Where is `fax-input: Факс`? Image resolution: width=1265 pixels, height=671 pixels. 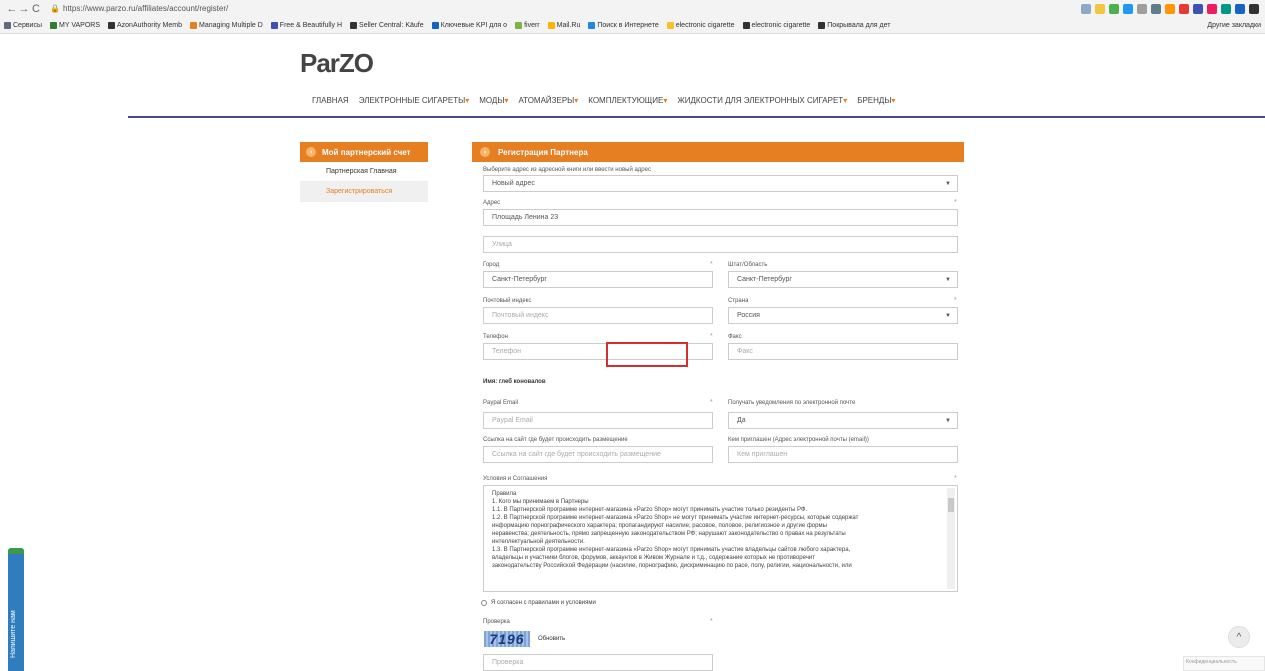
fax-input: Факс is located at coordinates (843, 351).